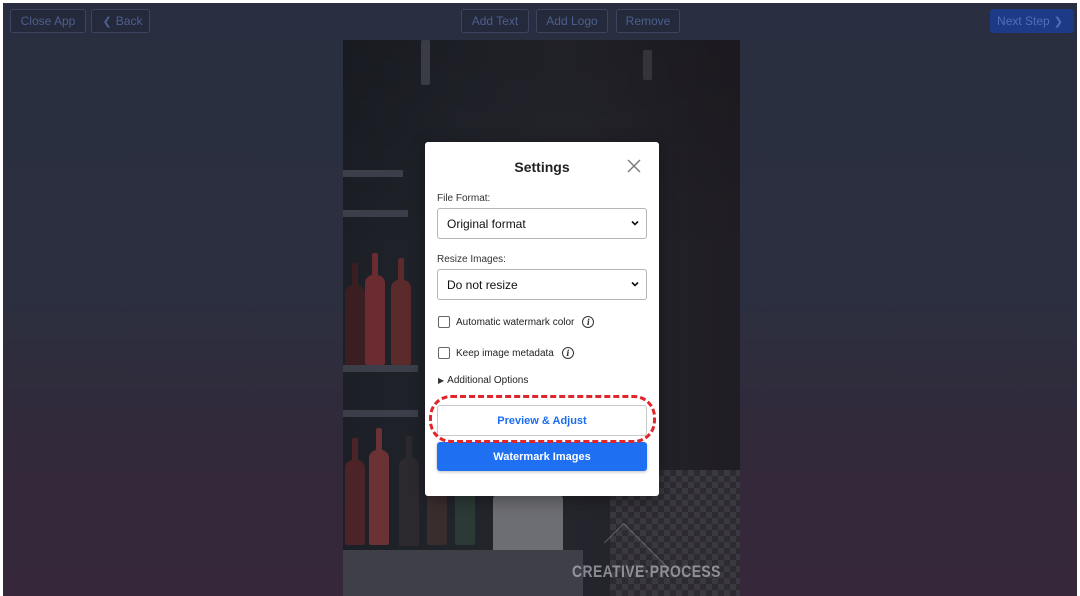  What do you see at coordinates (646, 571) in the screenshot?
I see `watermark-logo-text: CREATIVE·PROCESS` at bounding box center [646, 571].